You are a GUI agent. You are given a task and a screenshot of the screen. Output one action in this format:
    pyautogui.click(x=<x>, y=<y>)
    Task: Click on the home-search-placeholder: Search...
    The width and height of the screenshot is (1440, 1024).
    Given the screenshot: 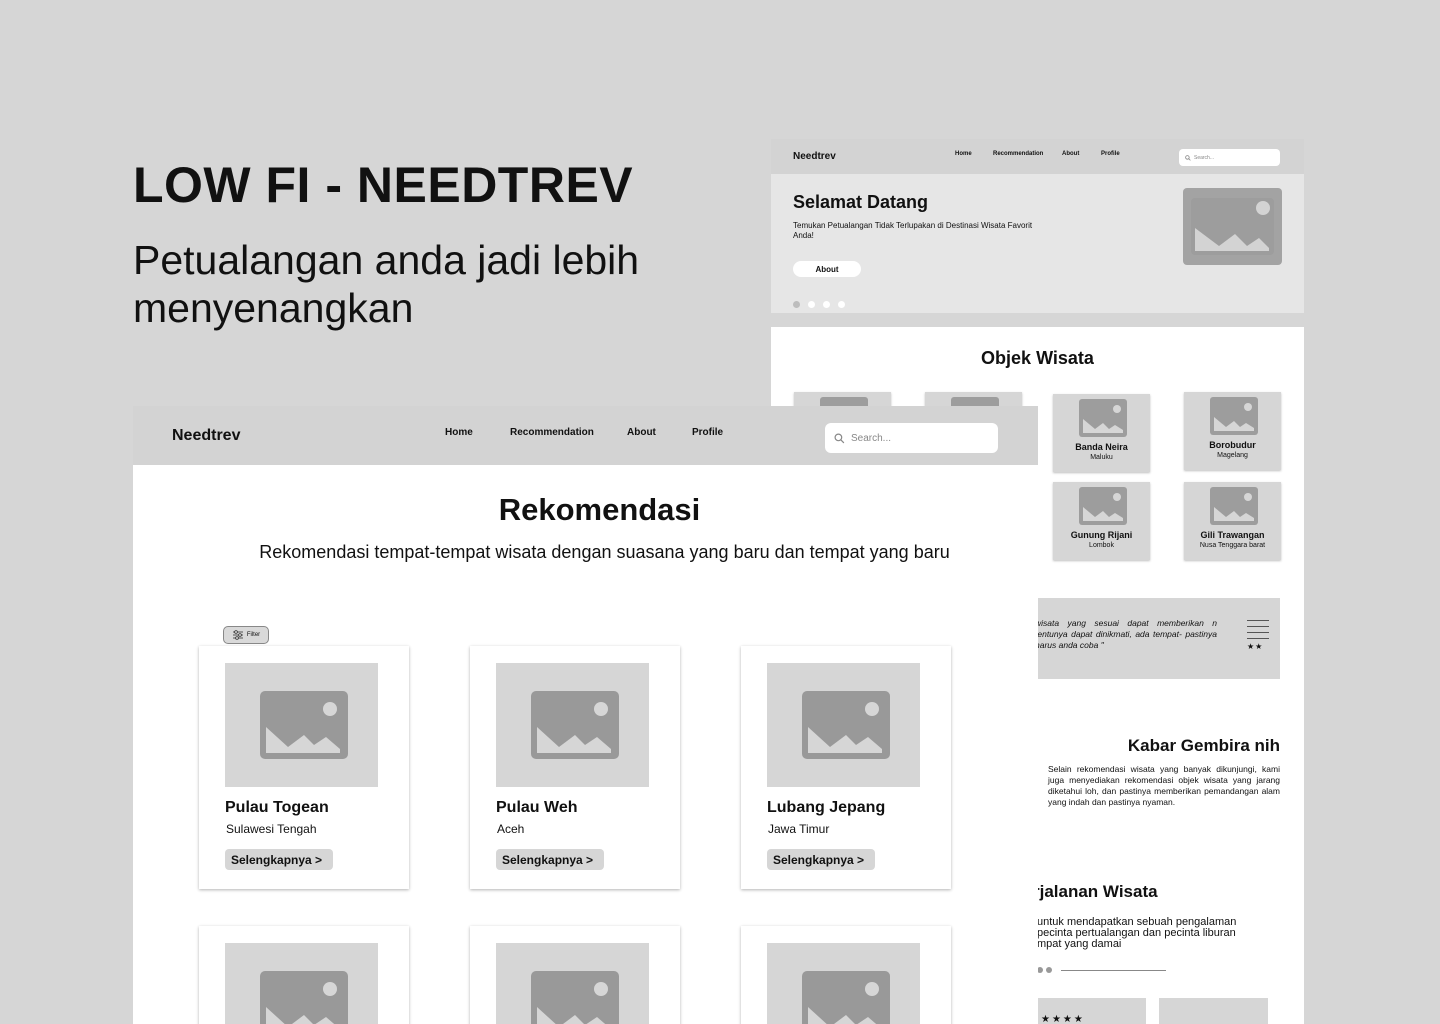 What is the action you would take?
    pyautogui.click(x=1204, y=157)
    